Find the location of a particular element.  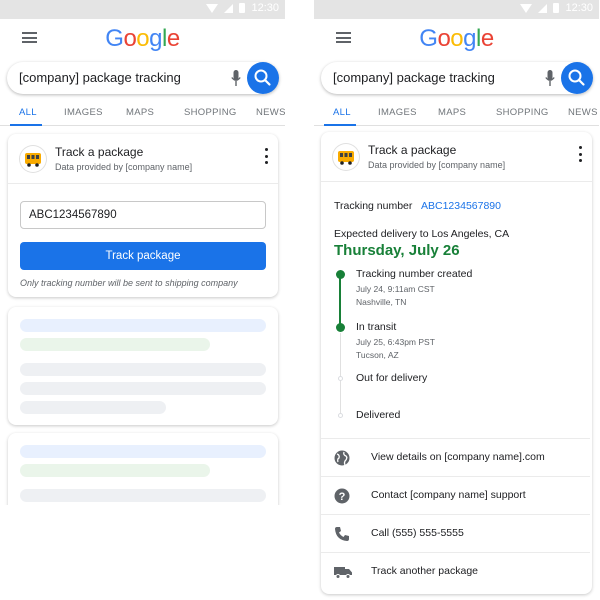

contact-support-action: ? Contact [company name] support is located at coordinates (455, 495).